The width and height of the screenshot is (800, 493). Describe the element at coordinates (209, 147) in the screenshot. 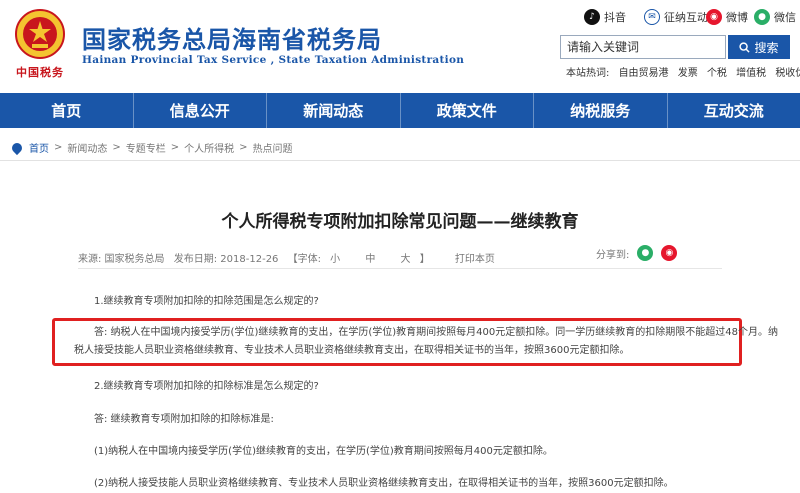

I see `breadcrumb-item: 个人所得税` at that location.